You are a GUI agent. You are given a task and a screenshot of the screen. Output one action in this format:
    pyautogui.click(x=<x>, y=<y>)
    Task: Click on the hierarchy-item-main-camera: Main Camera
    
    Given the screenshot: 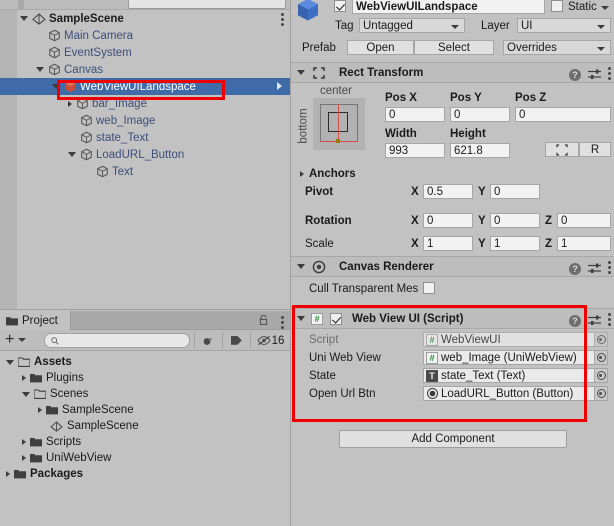 What is the action you would take?
    pyautogui.click(x=145, y=35)
    